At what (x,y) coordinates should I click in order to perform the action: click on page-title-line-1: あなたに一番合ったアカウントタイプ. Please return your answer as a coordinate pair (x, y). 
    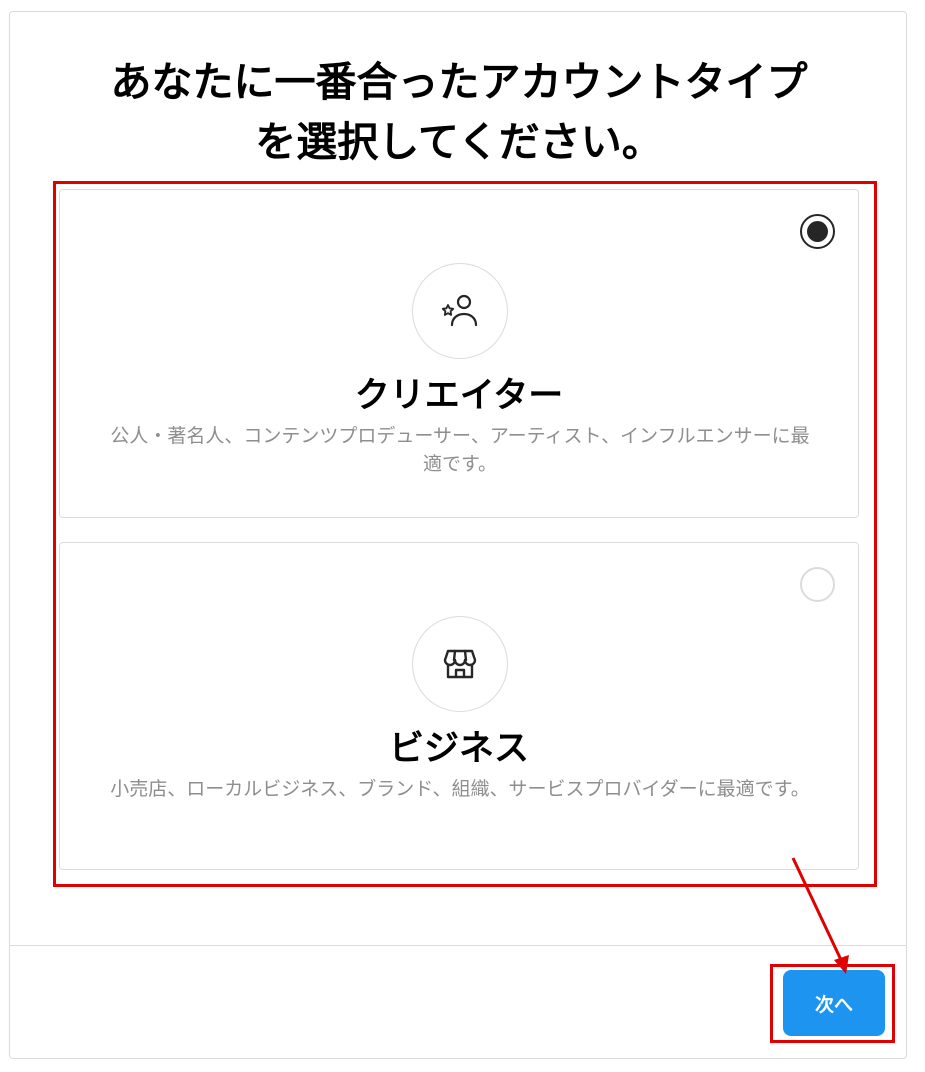
    Looking at the image, I should click on (459, 82).